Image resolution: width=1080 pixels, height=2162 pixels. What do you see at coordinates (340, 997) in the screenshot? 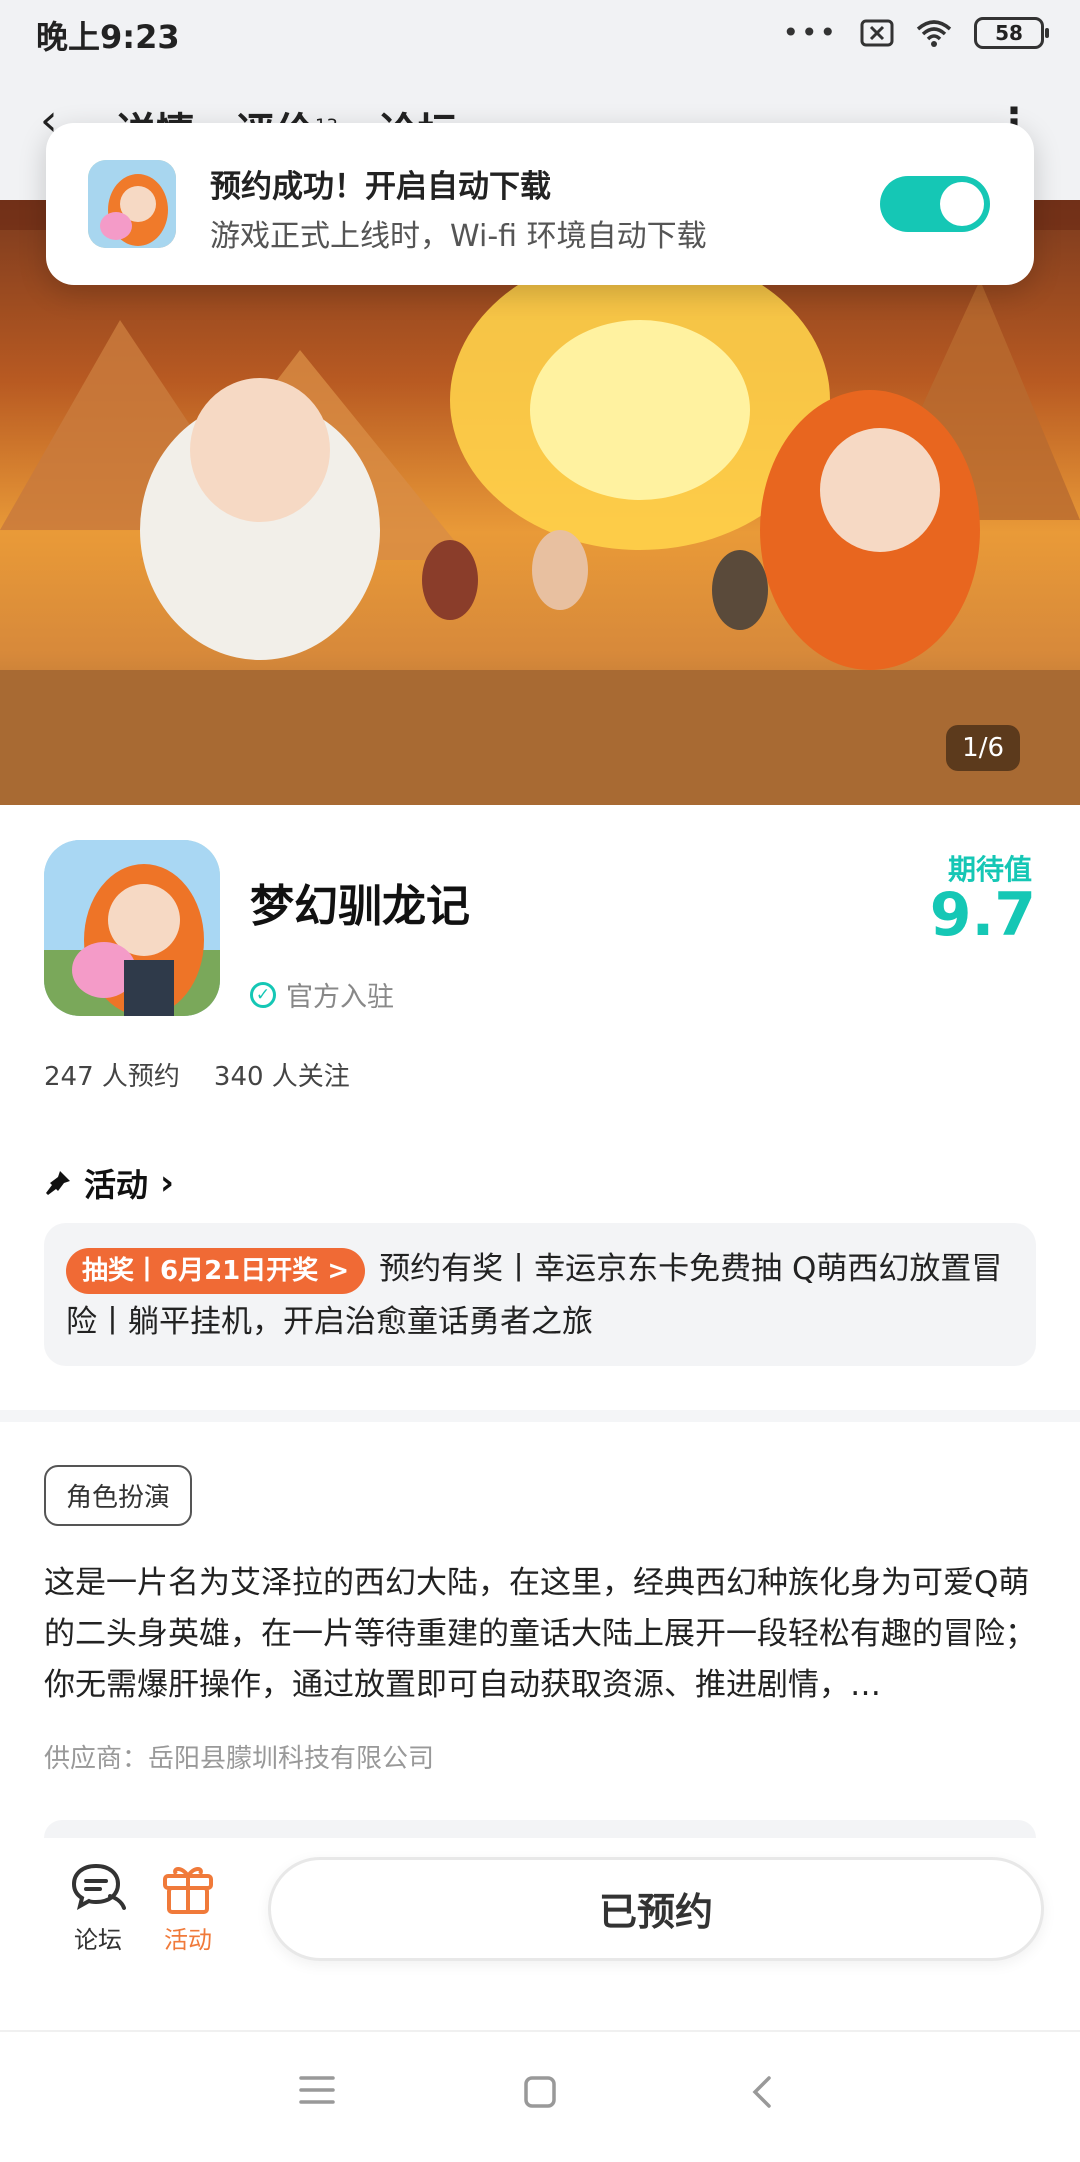
I see `verified-label: 官方入驻` at bounding box center [340, 997].